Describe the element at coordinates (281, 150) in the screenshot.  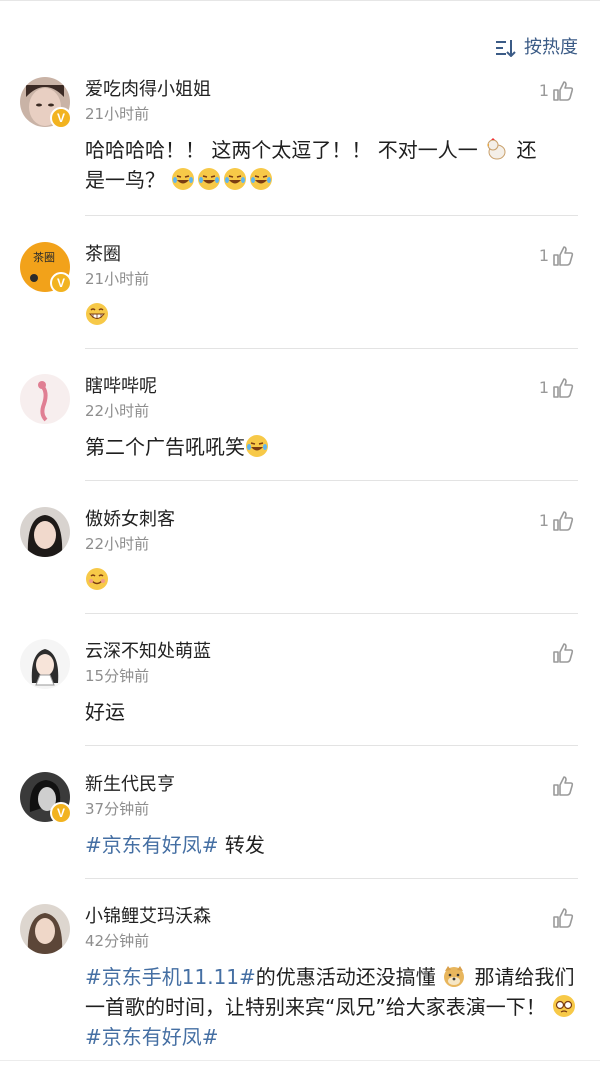
I see `comment-text-part: 哈哈哈哈！！ 这两个太逗了！！ 不对一人一` at that location.